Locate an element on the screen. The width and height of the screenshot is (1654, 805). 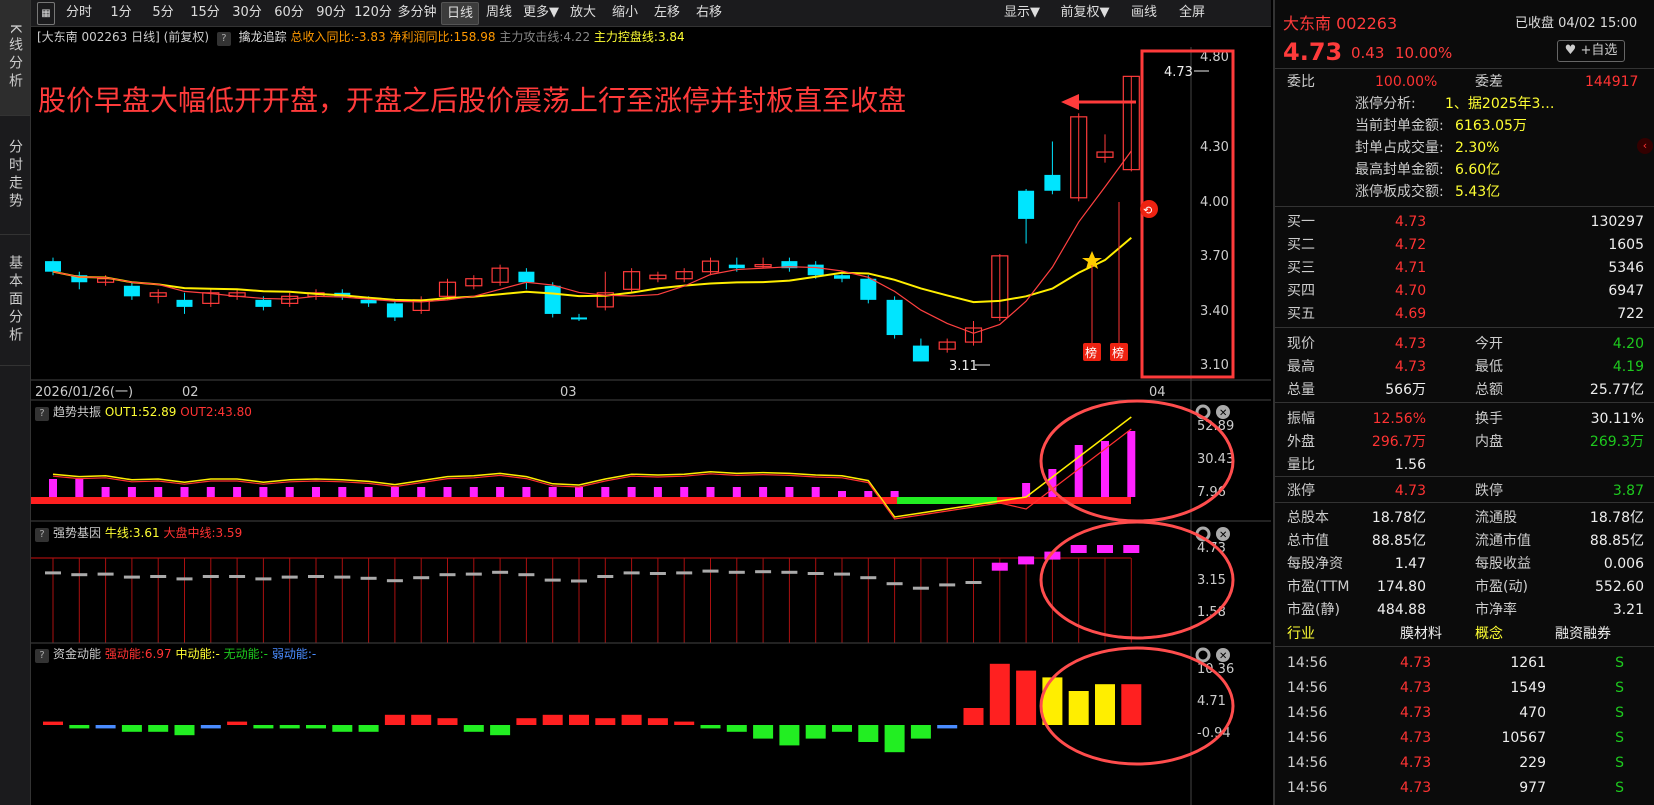
period-button: 周线 is located at coordinates (499, 12).